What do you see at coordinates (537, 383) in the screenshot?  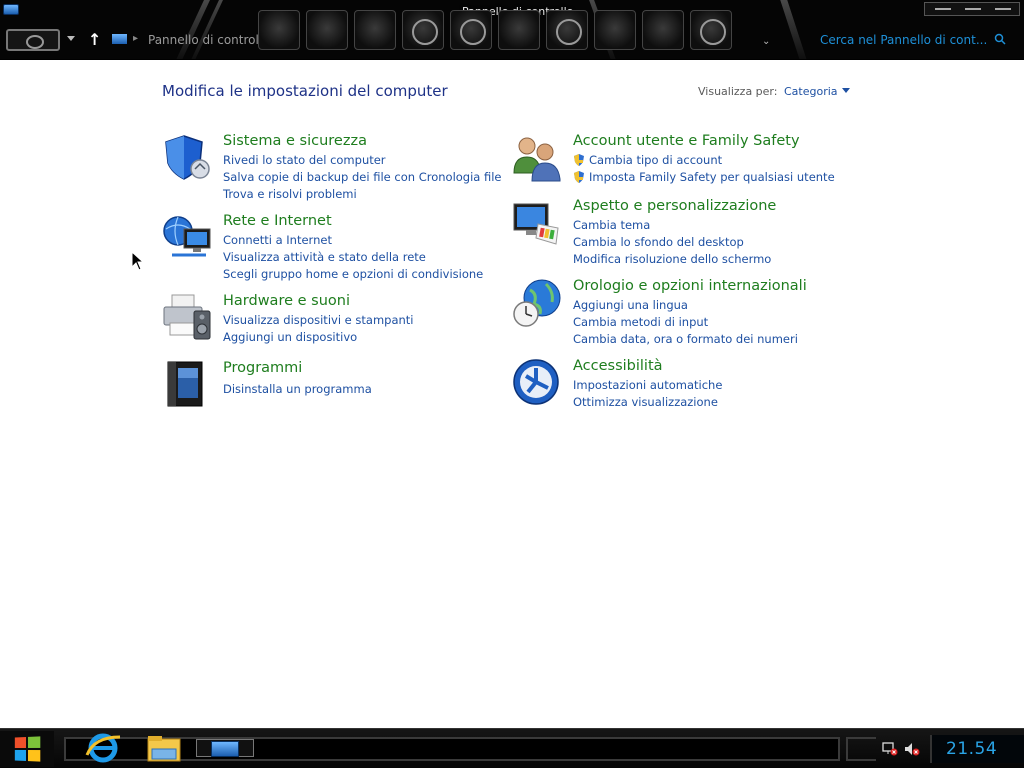 I see `accessibility-icon` at bounding box center [537, 383].